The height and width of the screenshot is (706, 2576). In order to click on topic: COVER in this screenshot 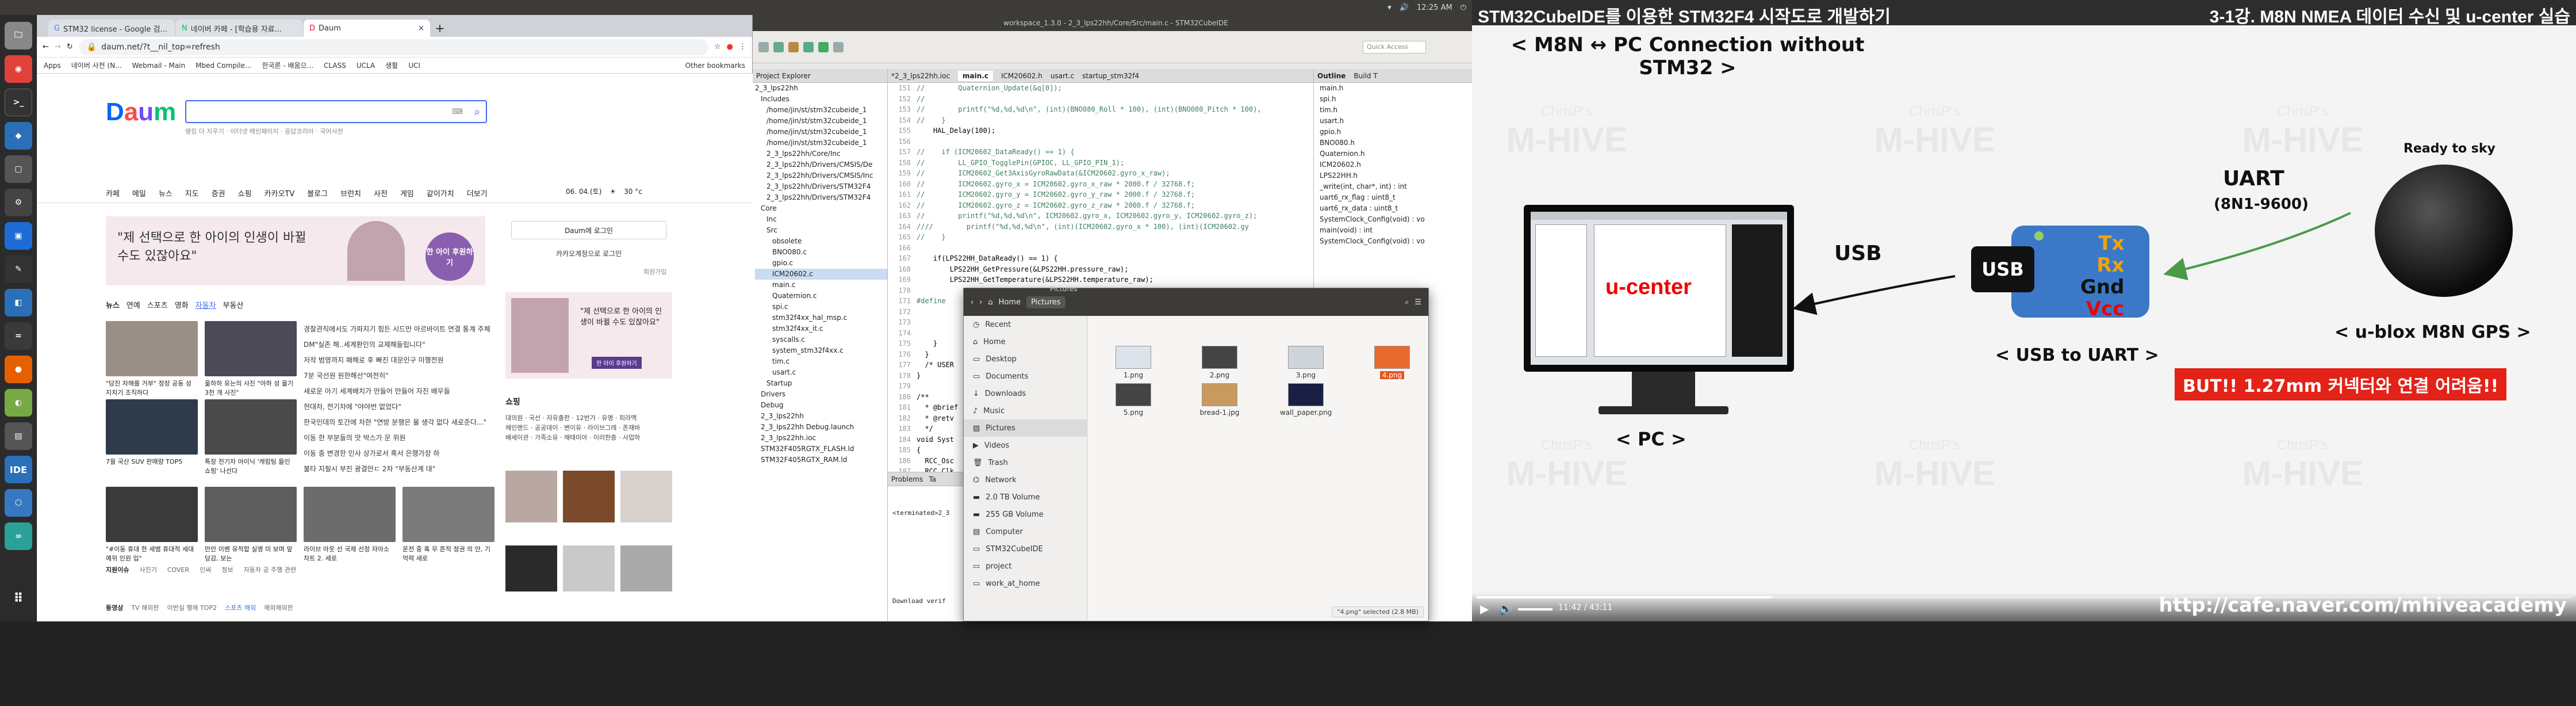, I will do `click(178, 570)`.